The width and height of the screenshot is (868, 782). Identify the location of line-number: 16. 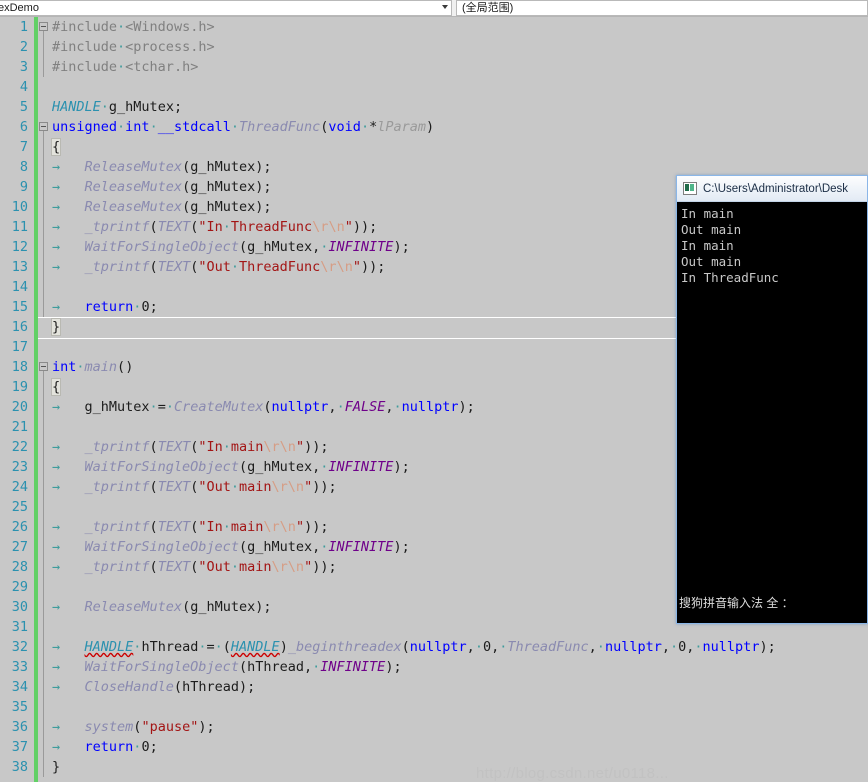
(19, 327).